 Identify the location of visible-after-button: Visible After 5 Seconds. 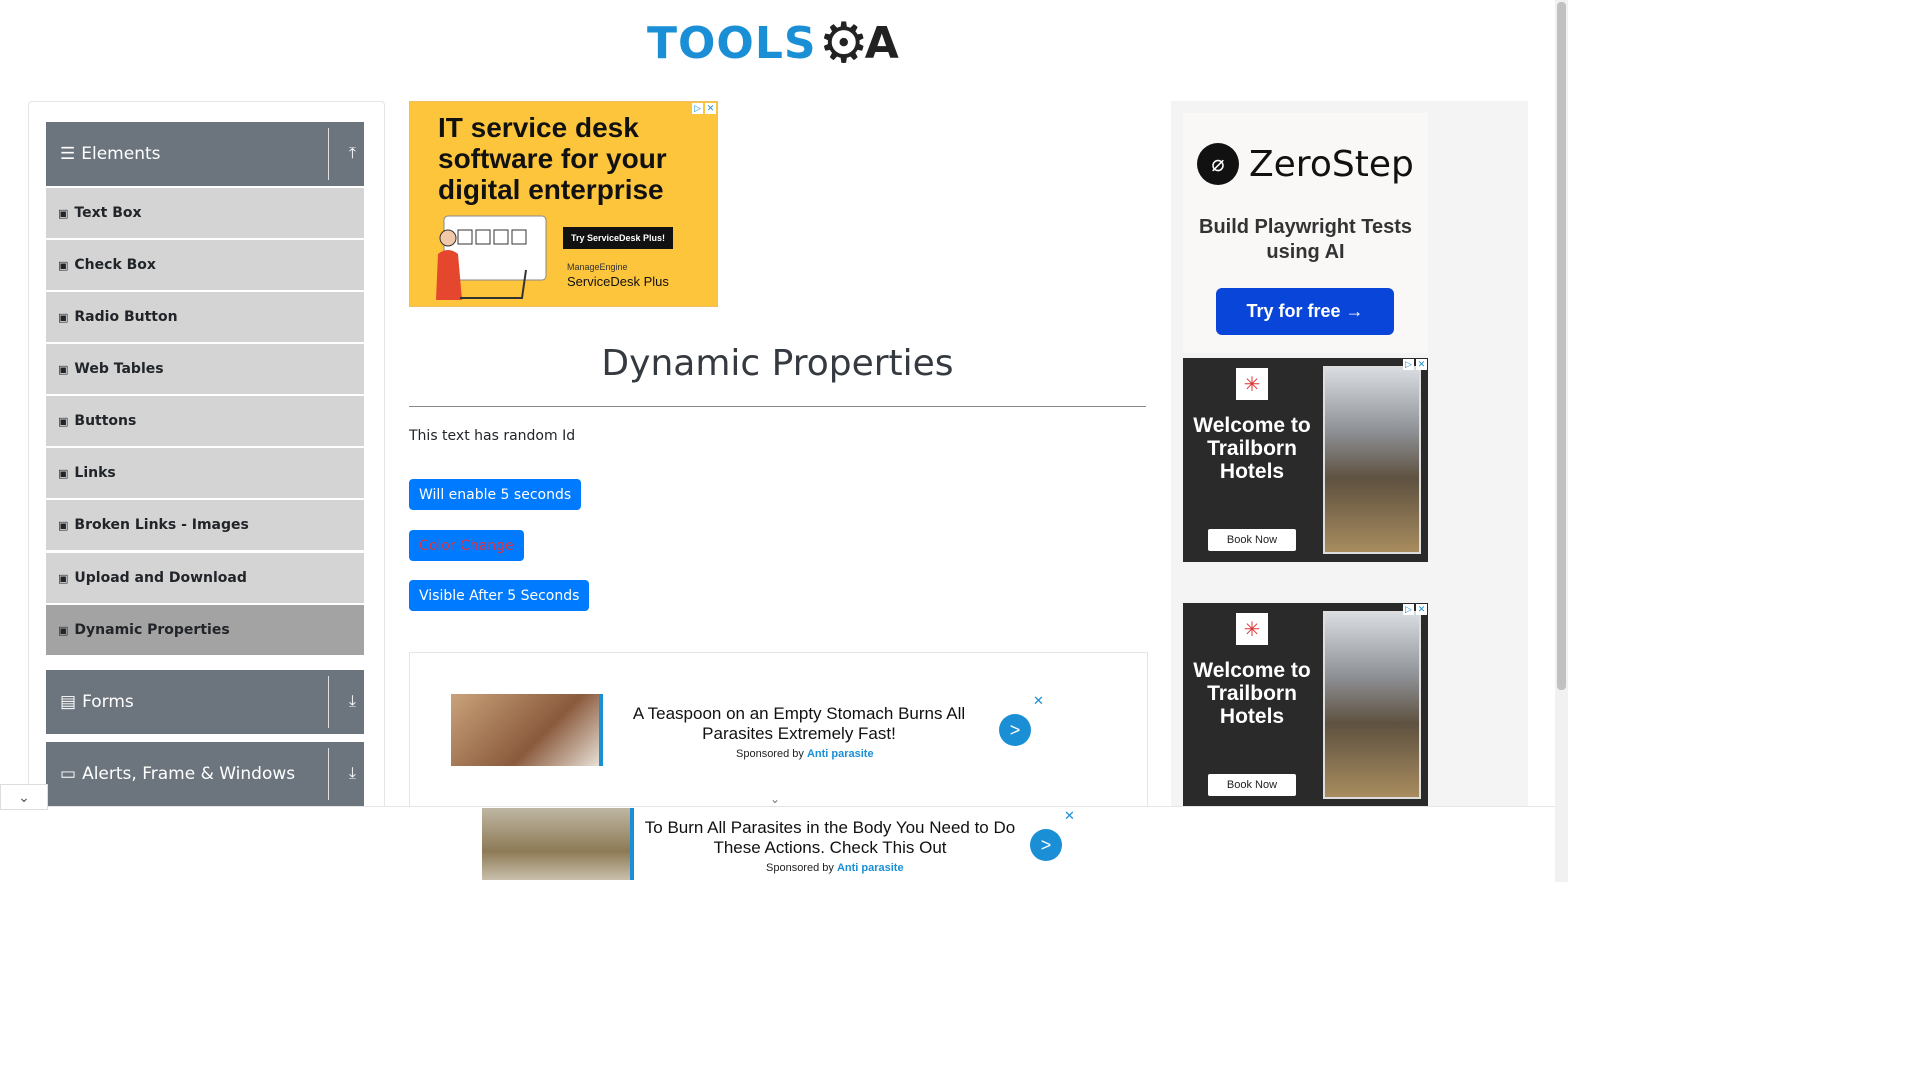
(499, 595).